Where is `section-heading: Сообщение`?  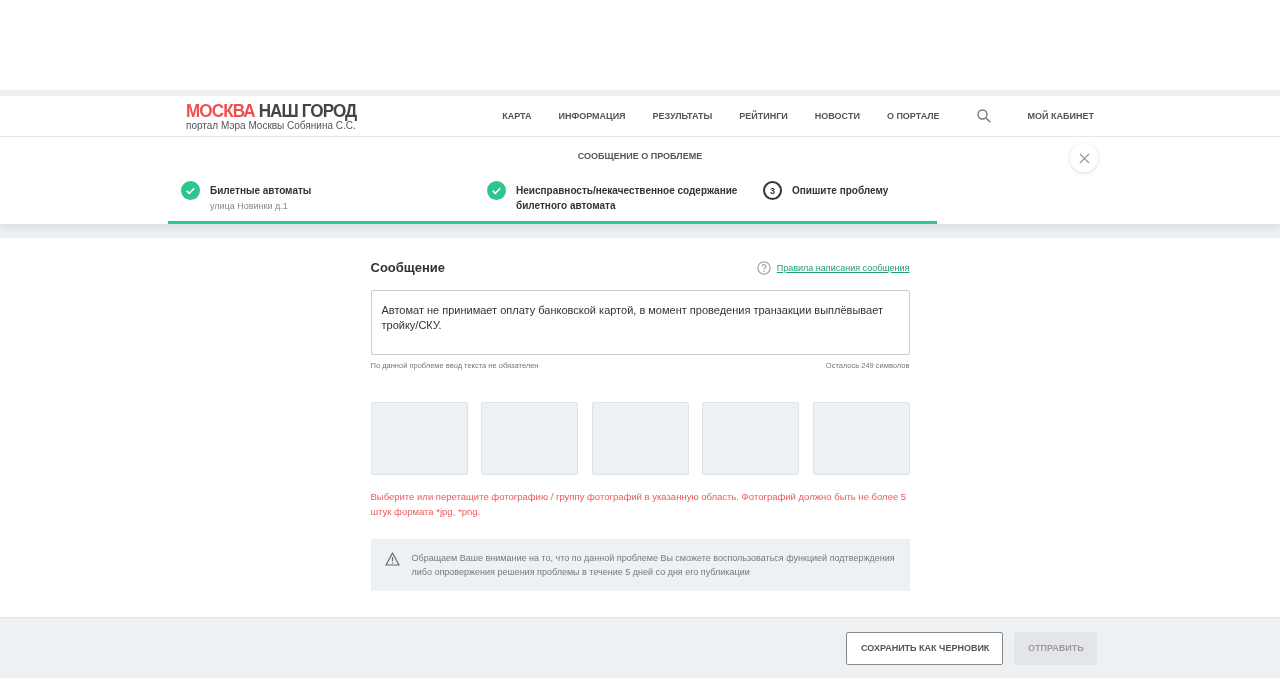
section-heading: Сообщение is located at coordinates (408, 267).